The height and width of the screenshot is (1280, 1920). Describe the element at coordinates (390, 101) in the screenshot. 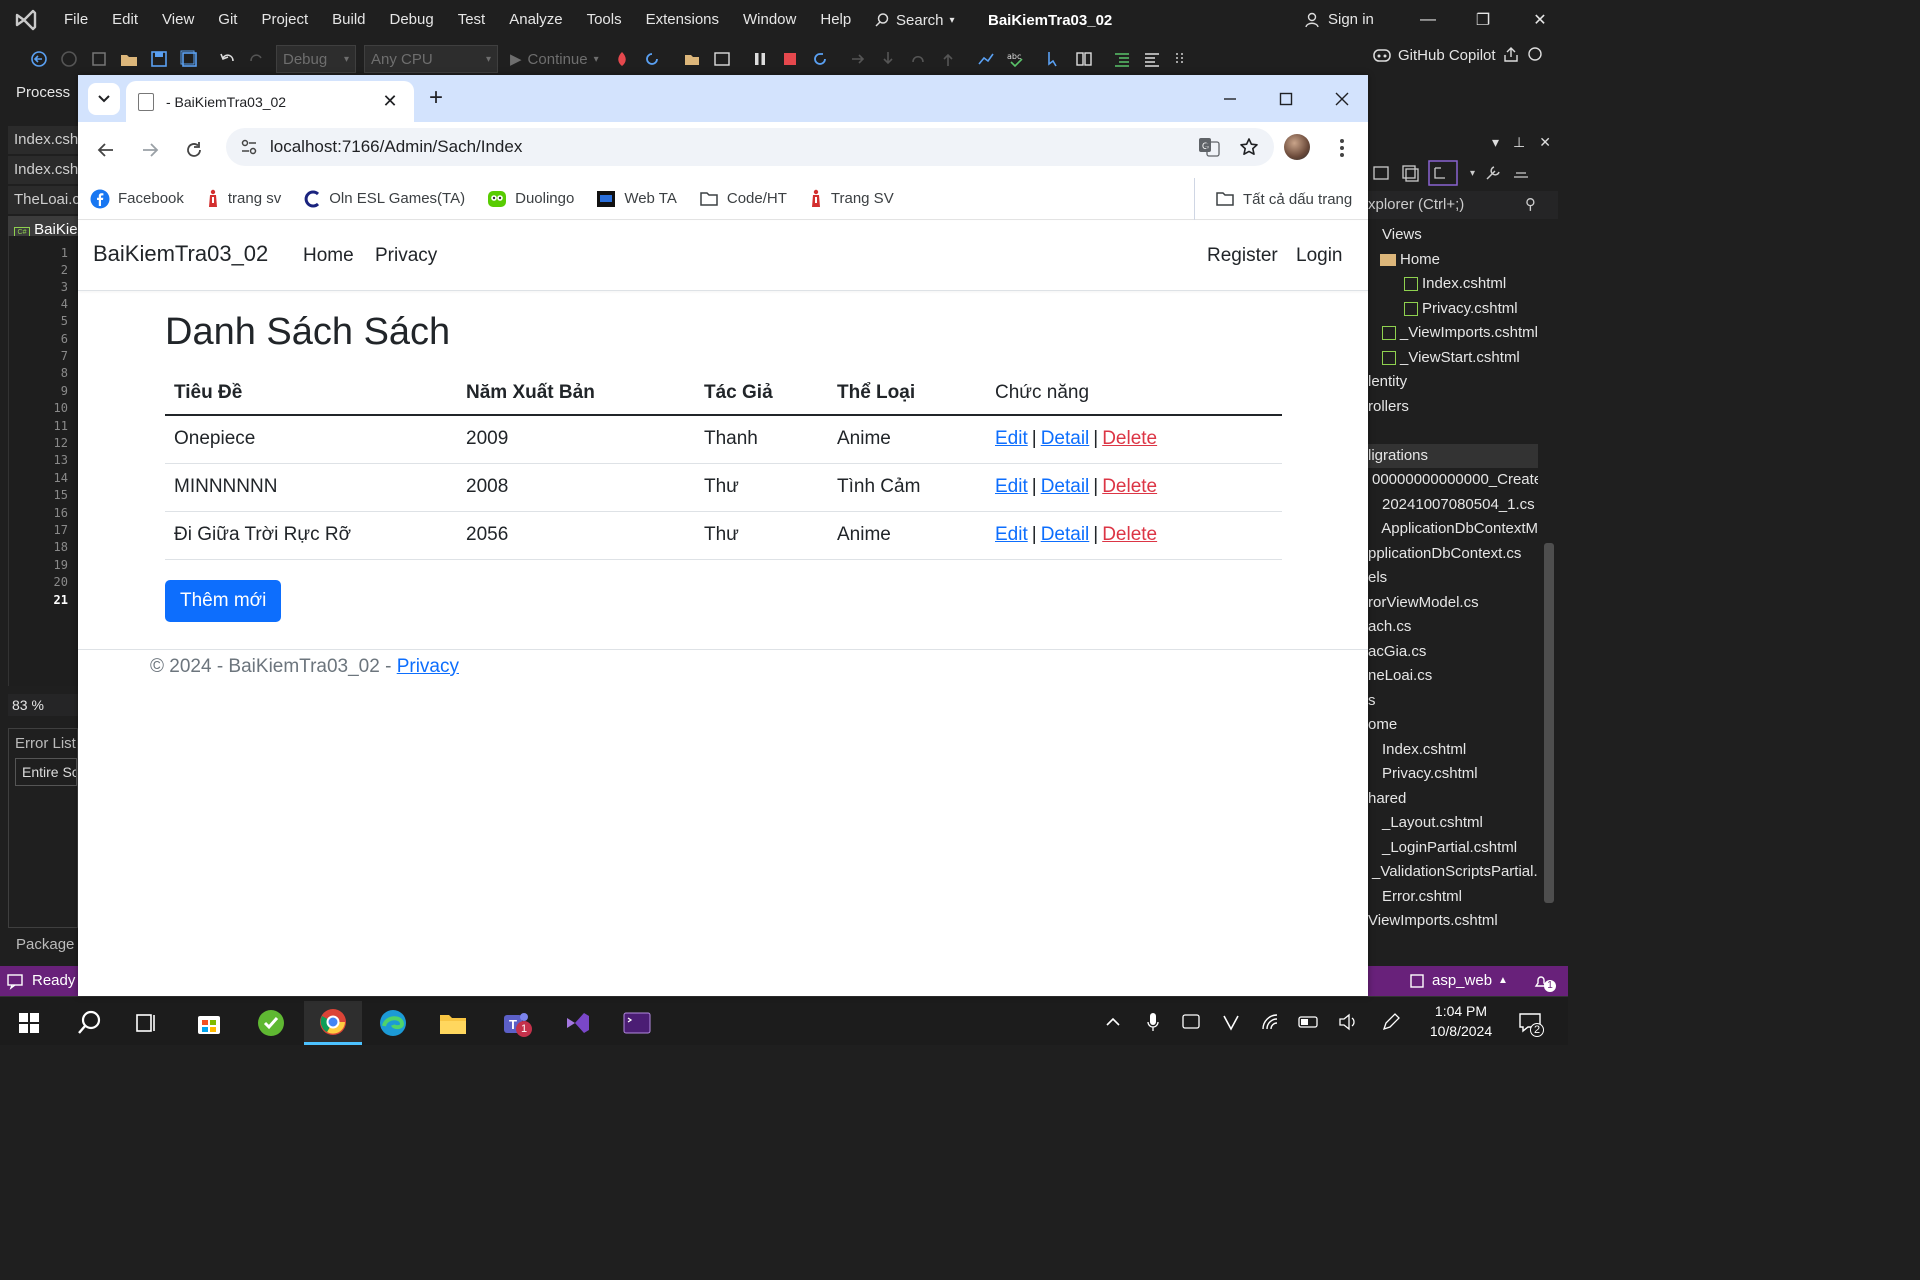

I see `close-tab-icon: ✕` at that location.